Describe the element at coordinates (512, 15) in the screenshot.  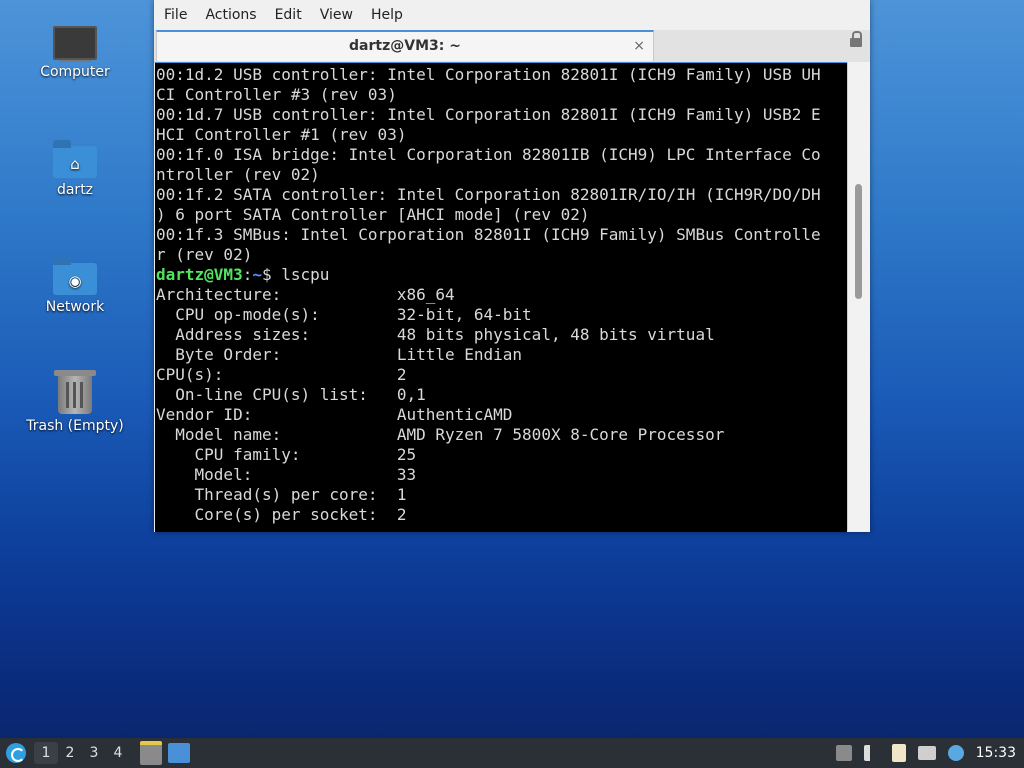
I see `menu-bar: File Actions Edit View Help` at that location.